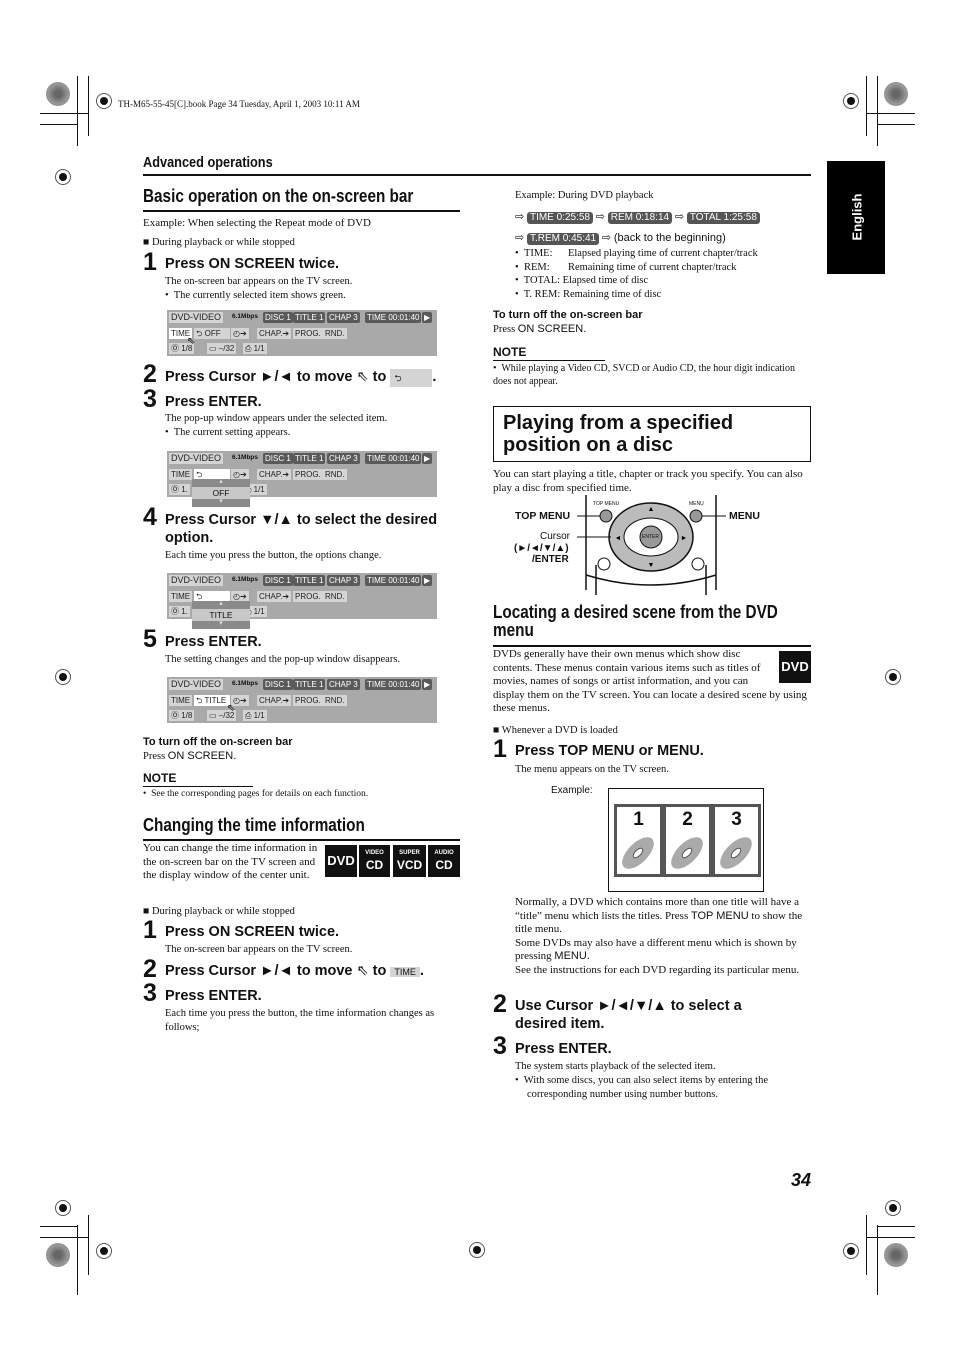 The width and height of the screenshot is (954, 1351). I want to click on arrow-icon: ⇨, so click(606, 238).